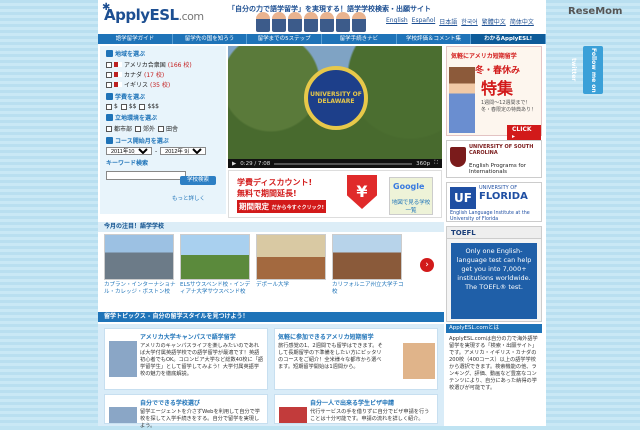  What do you see at coordinates (135, 39) in the screenshot?
I see `nav-item: 語学留学ガイド` at bounding box center [135, 39].